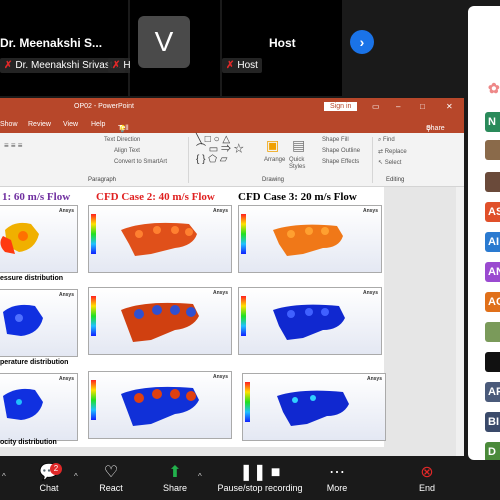  Describe the element at coordinates (310, 239) in the screenshot. I see `pressure-image-case3: Ansys` at that location.